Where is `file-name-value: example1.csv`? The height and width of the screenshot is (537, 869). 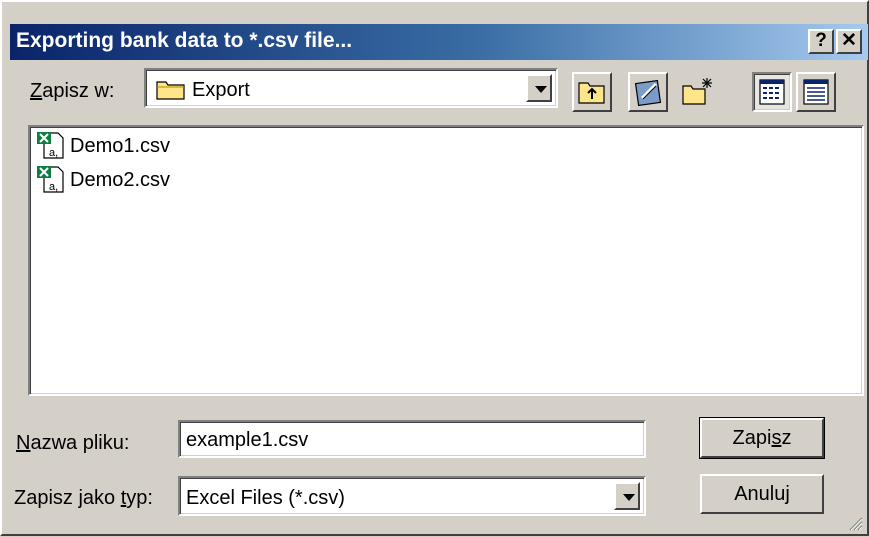 file-name-value: example1.csv is located at coordinates (247, 440).